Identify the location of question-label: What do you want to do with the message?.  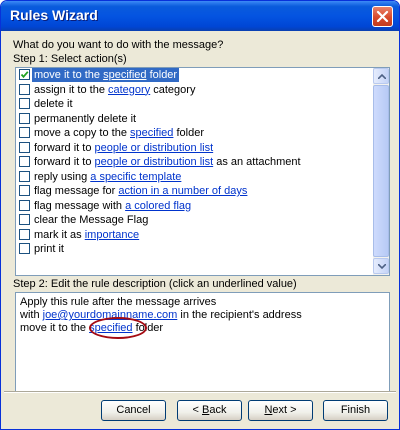
(118, 45).